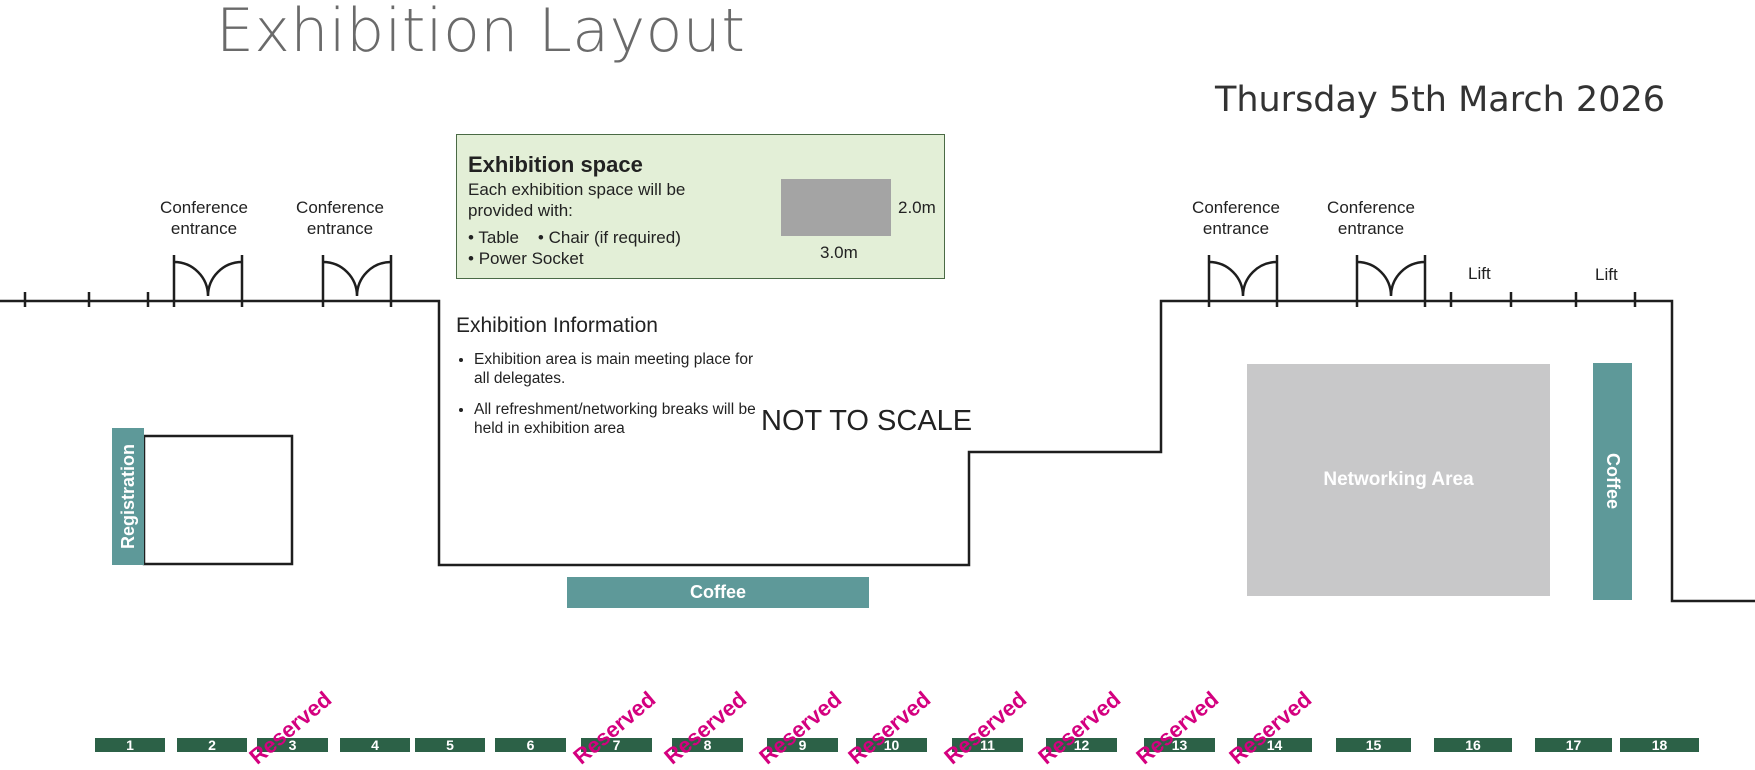 This screenshot has height=770, width=1755. What do you see at coordinates (557, 325) in the screenshot?
I see `exhibition-information-heading: Exhibition Information` at bounding box center [557, 325].